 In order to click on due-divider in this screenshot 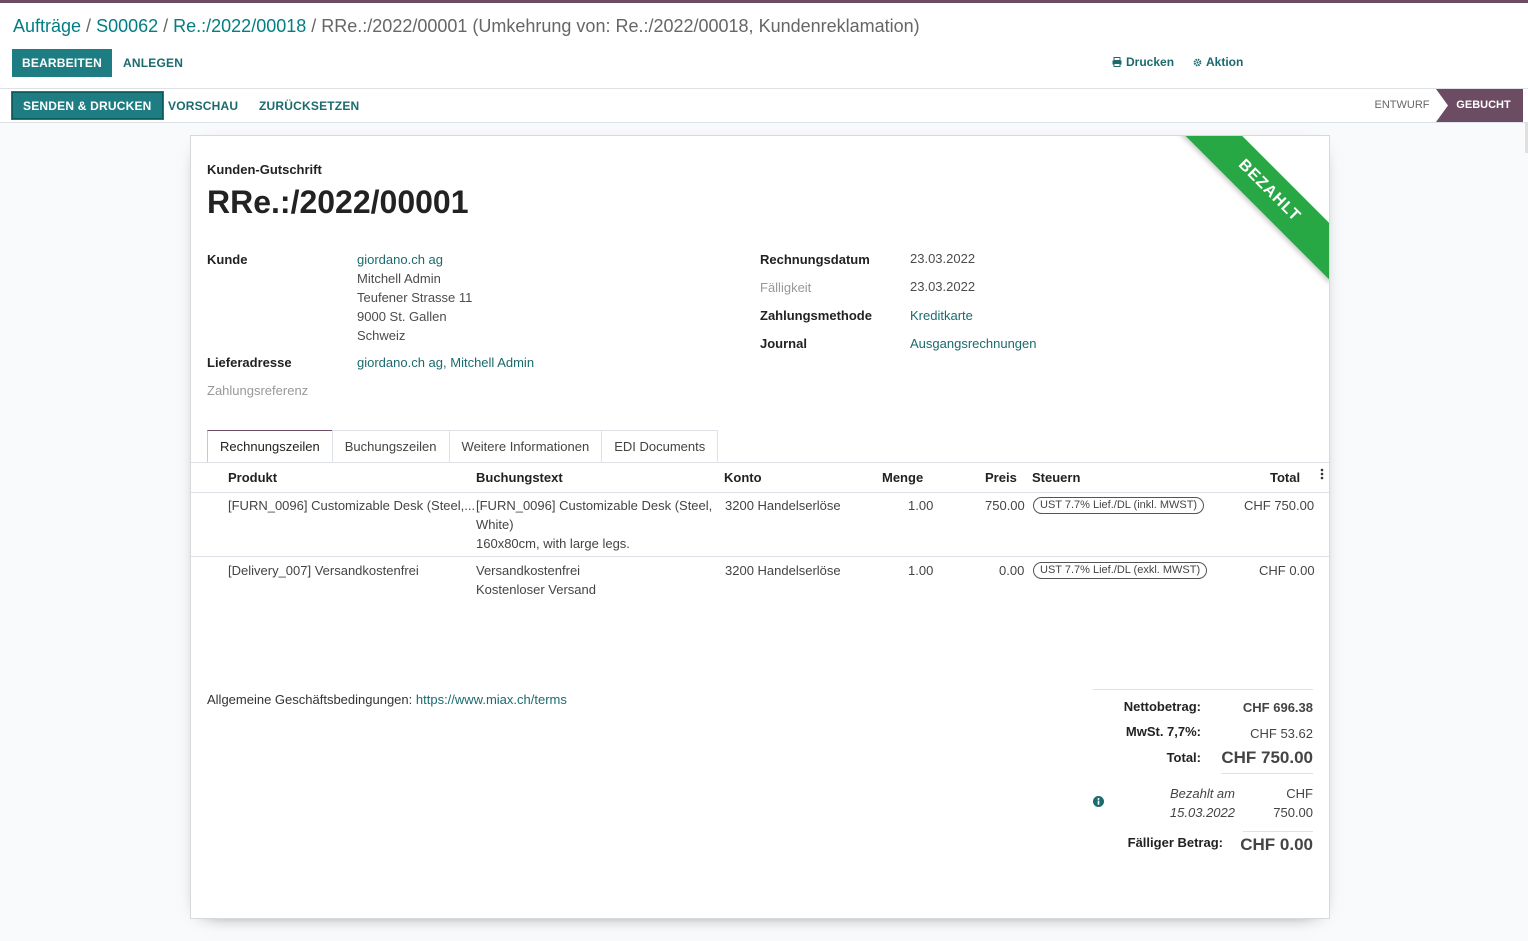, I will do `click(1278, 831)`.